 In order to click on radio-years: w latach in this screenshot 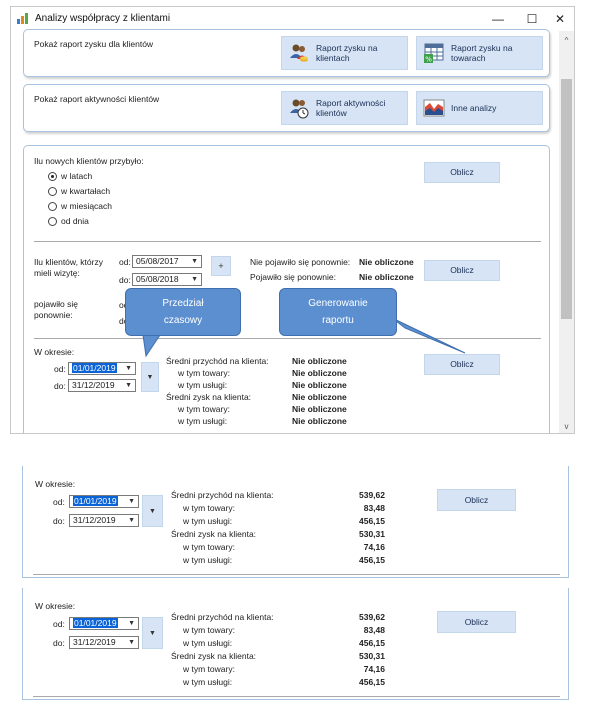, I will do `click(70, 176)`.